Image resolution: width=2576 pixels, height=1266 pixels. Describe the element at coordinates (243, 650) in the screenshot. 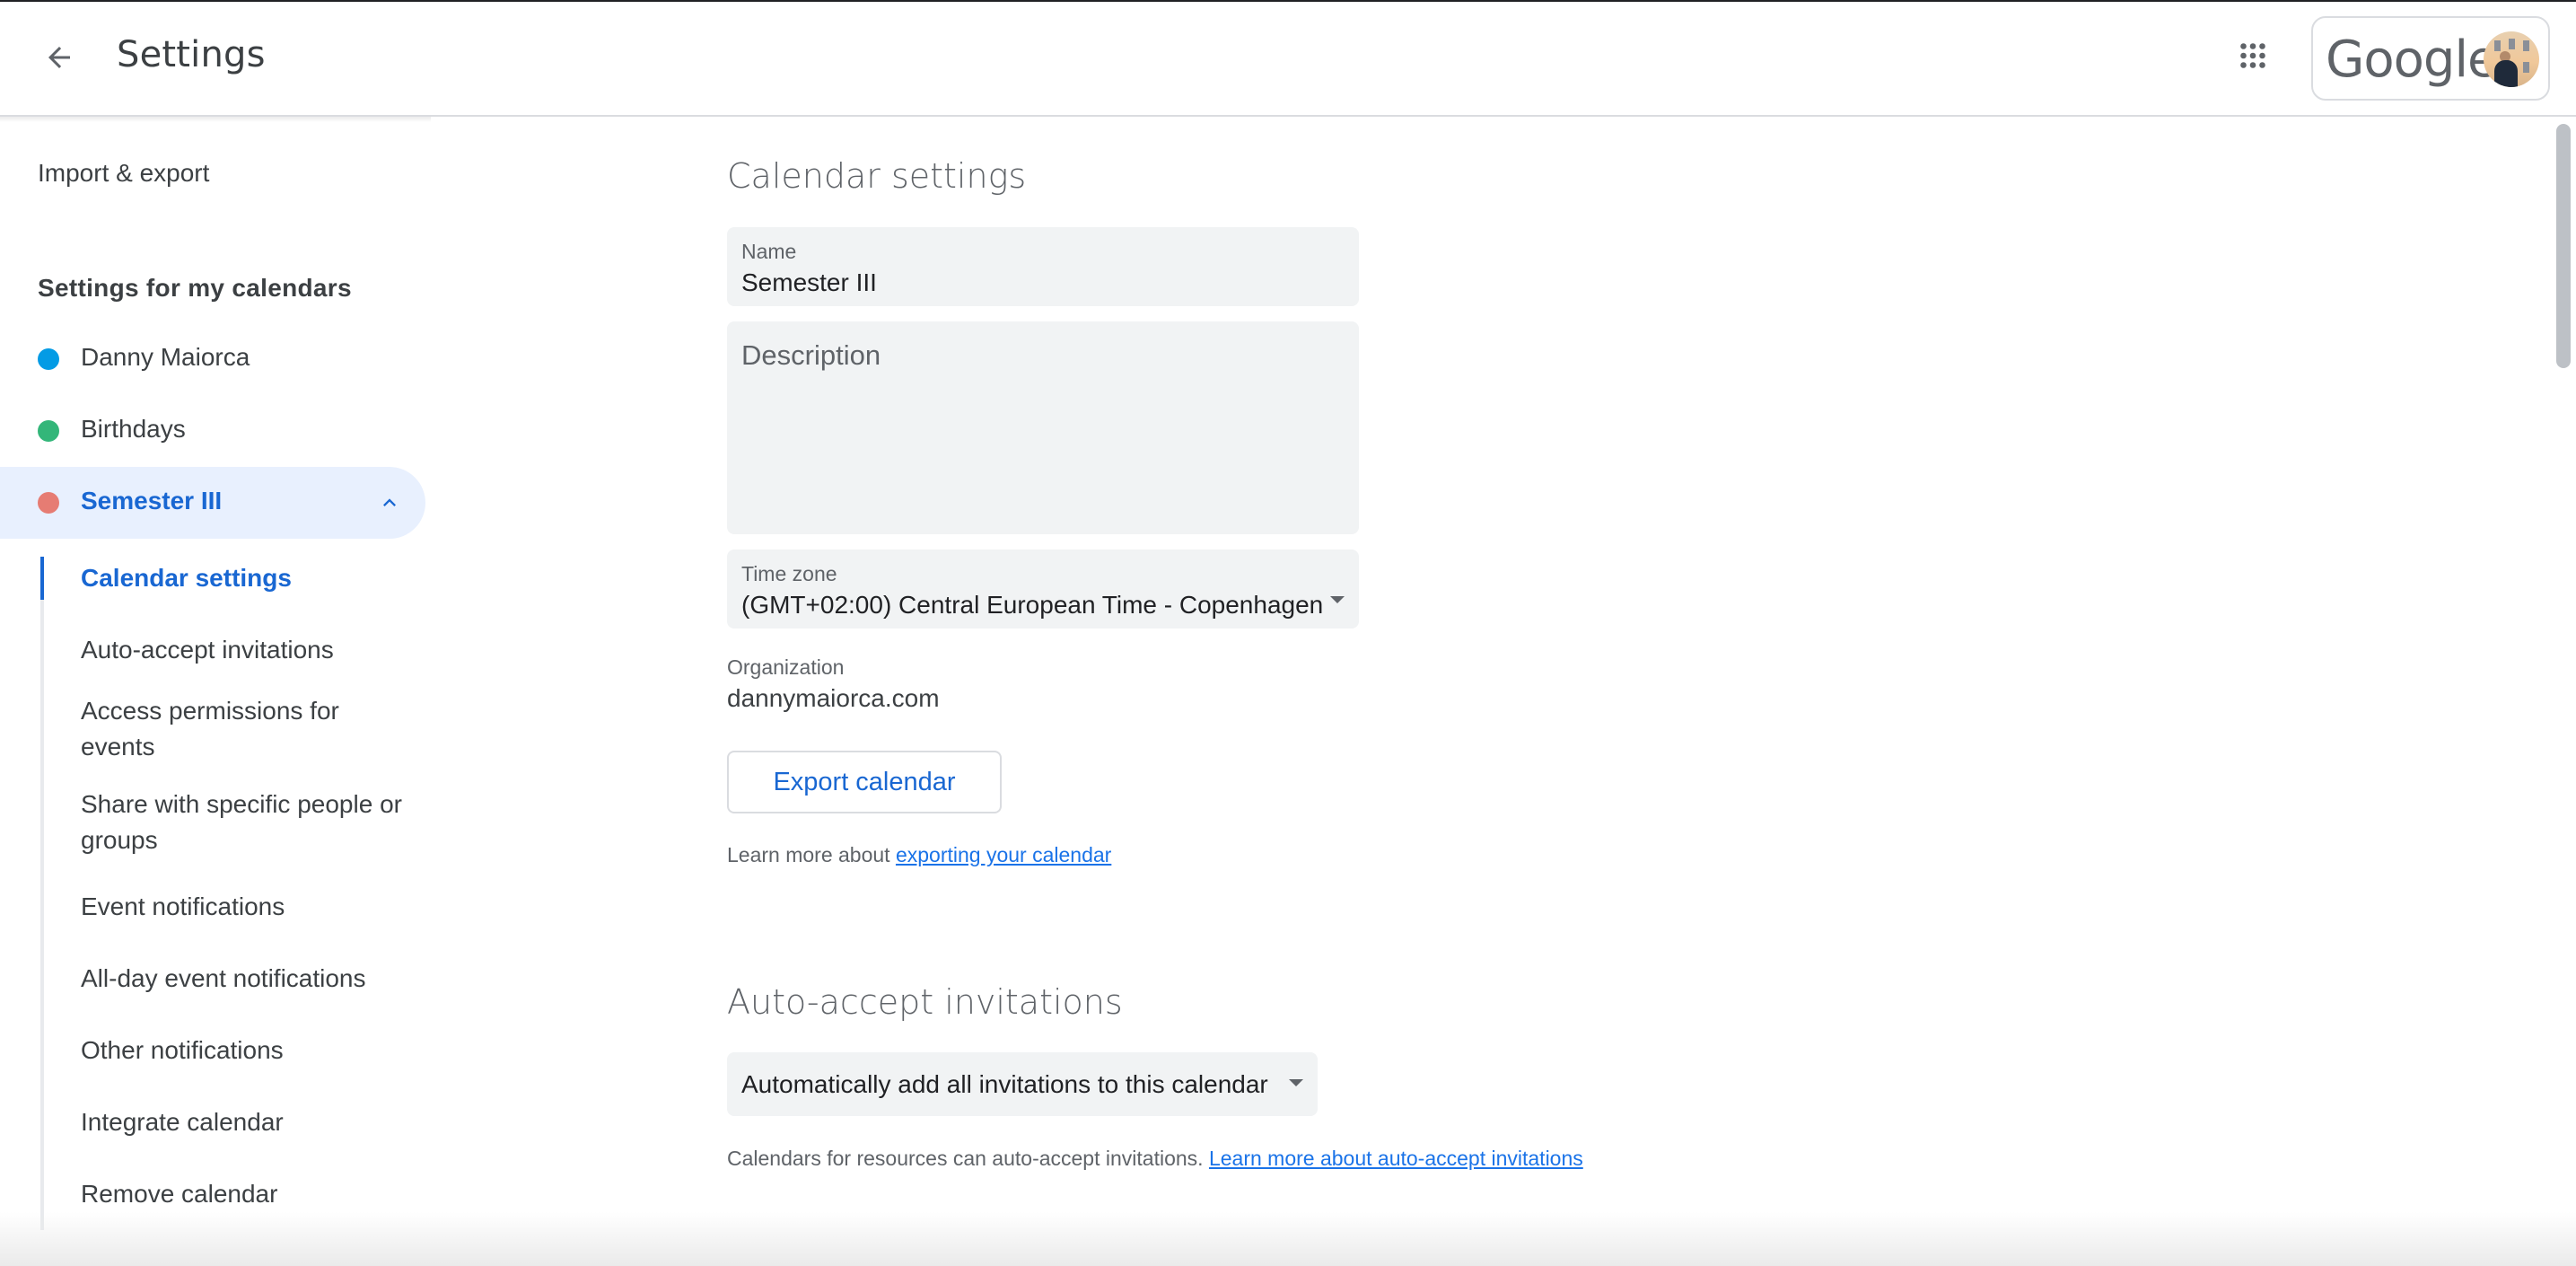

I see `subnav-auto-accept-invitations: Auto-accept invitations` at that location.